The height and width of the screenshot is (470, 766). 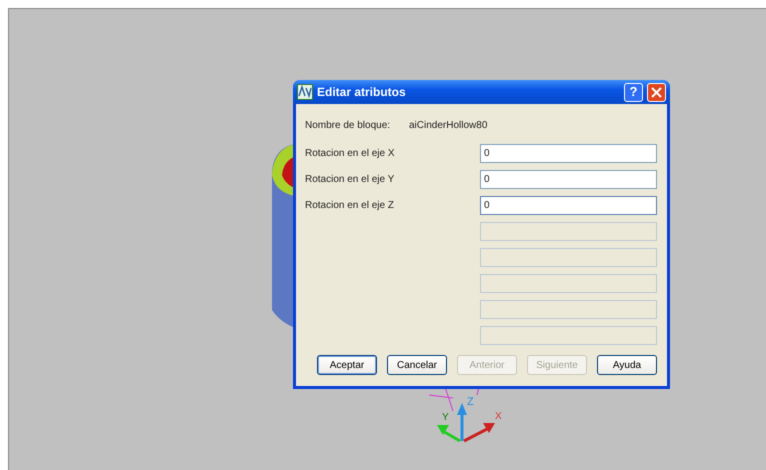 What do you see at coordinates (448, 125) in the screenshot?
I see `block-name-value: aiCinderHollow80` at bounding box center [448, 125].